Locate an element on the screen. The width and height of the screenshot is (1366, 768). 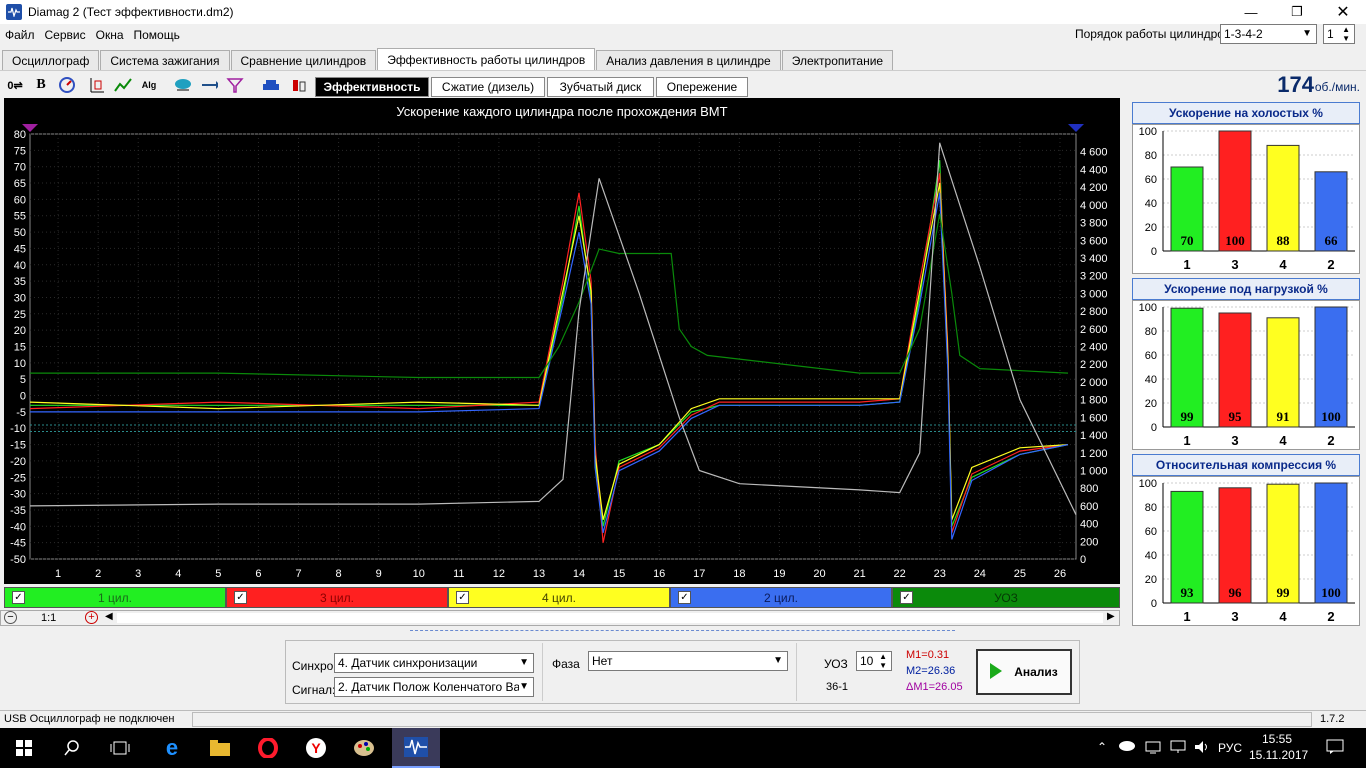
x-tick-label: 5 is located at coordinates (218, 574).